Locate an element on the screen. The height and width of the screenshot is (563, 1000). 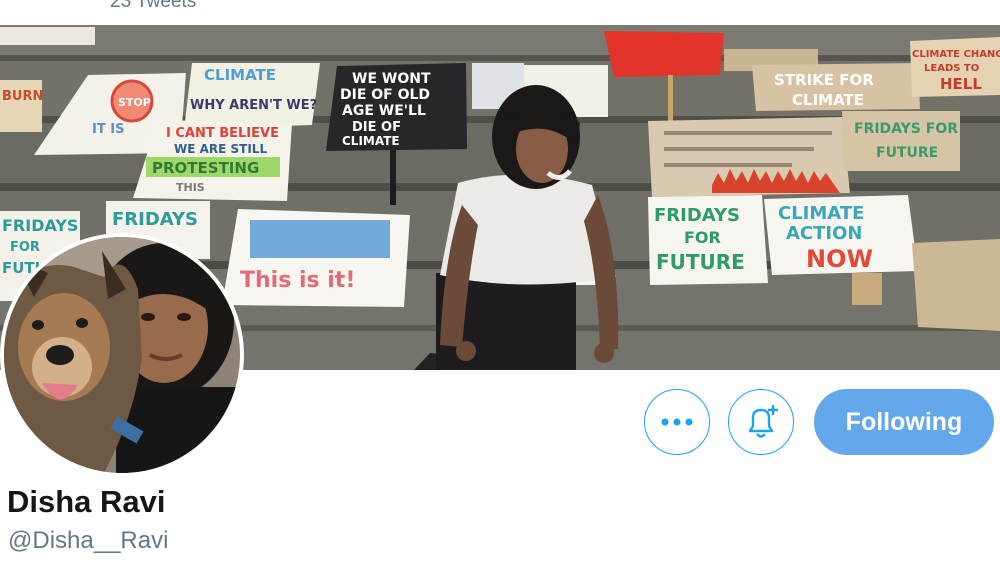
top-header: 23 Tweets is located at coordinates (500, 12).